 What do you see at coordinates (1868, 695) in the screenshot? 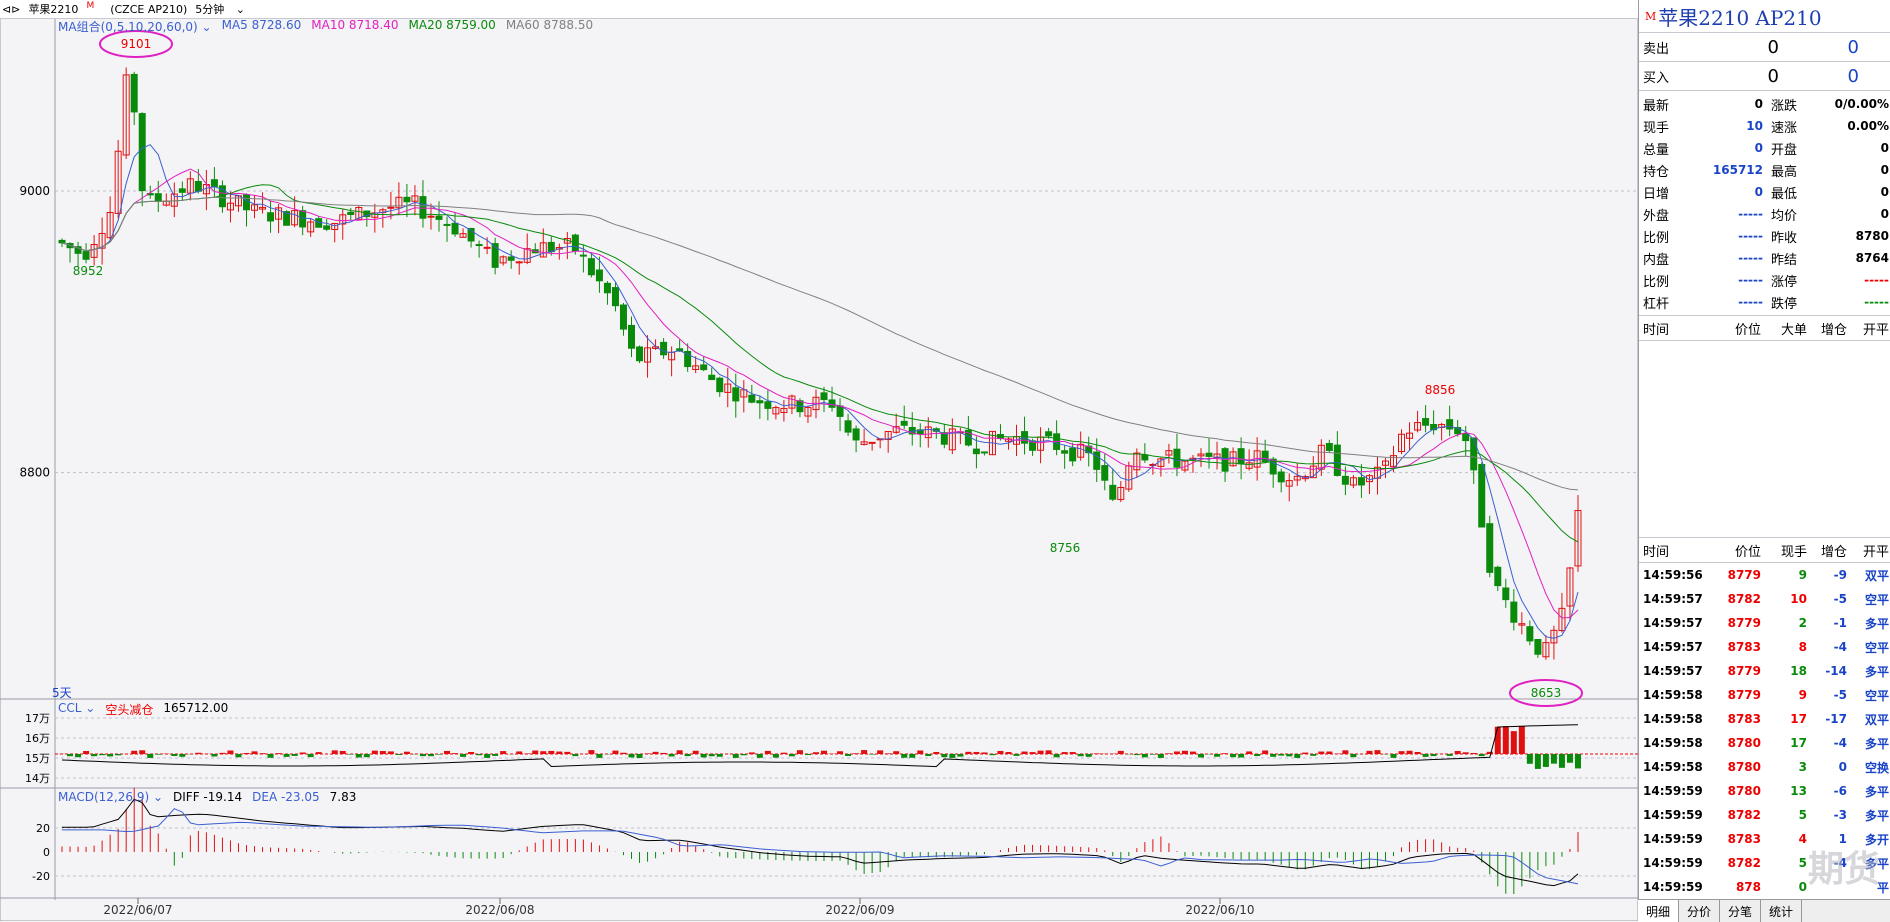
I see `tick-type: 空平` at bounding box center [1868, 695].